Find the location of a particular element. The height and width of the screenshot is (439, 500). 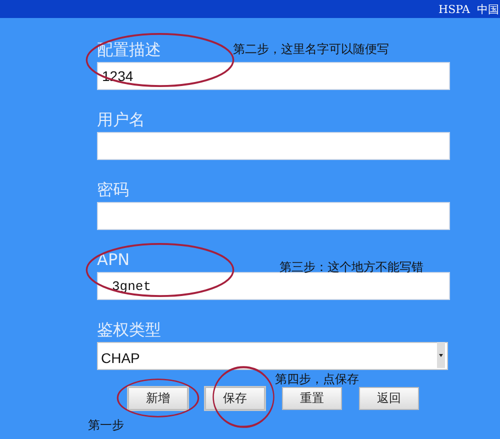

annotation-text: 第三步：这个地方不能写错 is located at coordinates (352, 267).